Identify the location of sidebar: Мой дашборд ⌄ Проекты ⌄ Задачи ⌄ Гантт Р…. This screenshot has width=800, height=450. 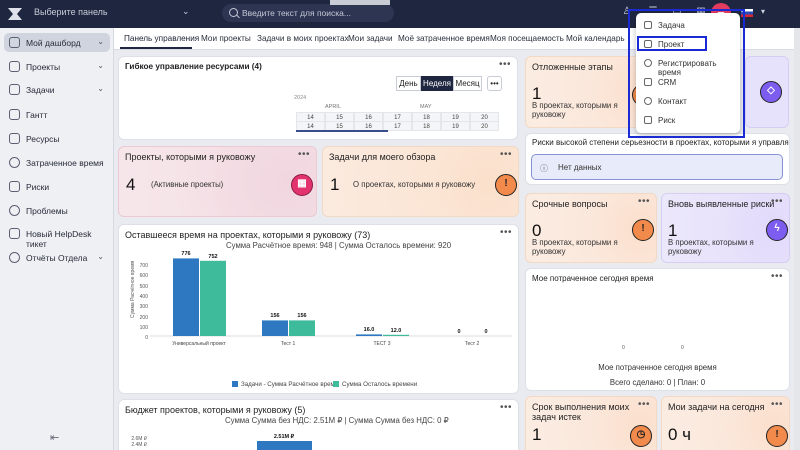
(57, 239).